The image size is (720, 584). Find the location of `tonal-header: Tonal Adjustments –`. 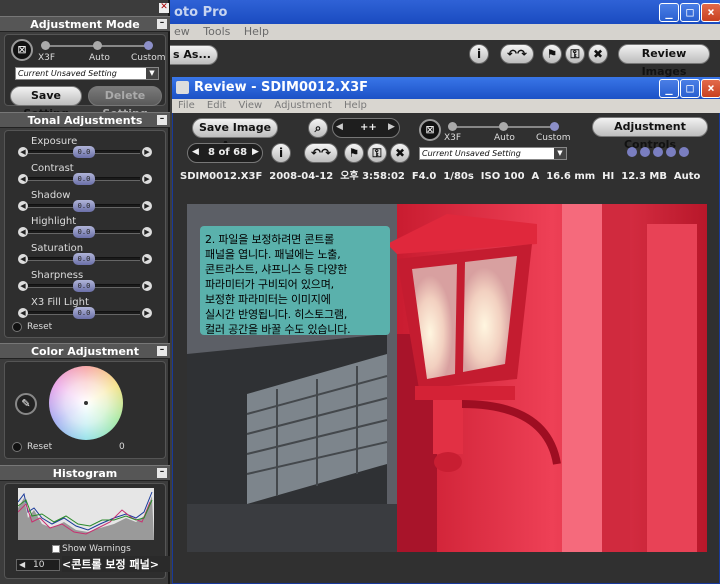

tonal-header: Tonal Adjustments – is located at coordinates (85, 120).